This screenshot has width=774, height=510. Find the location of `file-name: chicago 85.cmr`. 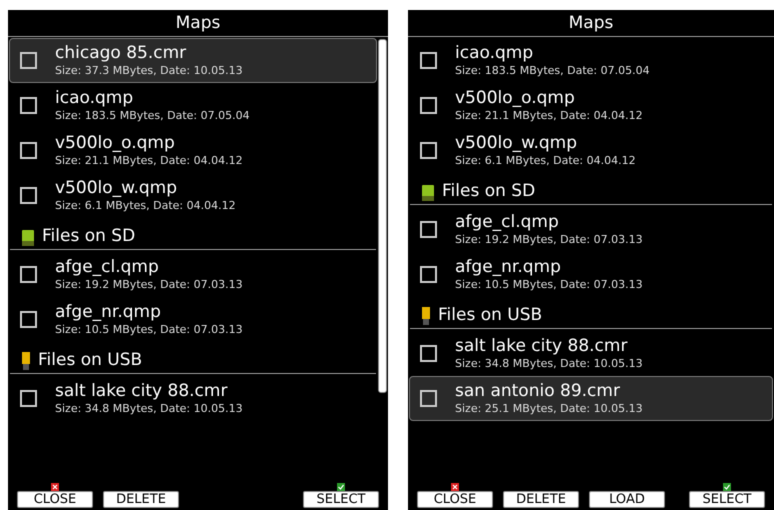

file-name: chicago 85.cmr is located at coordinates (121, 53).